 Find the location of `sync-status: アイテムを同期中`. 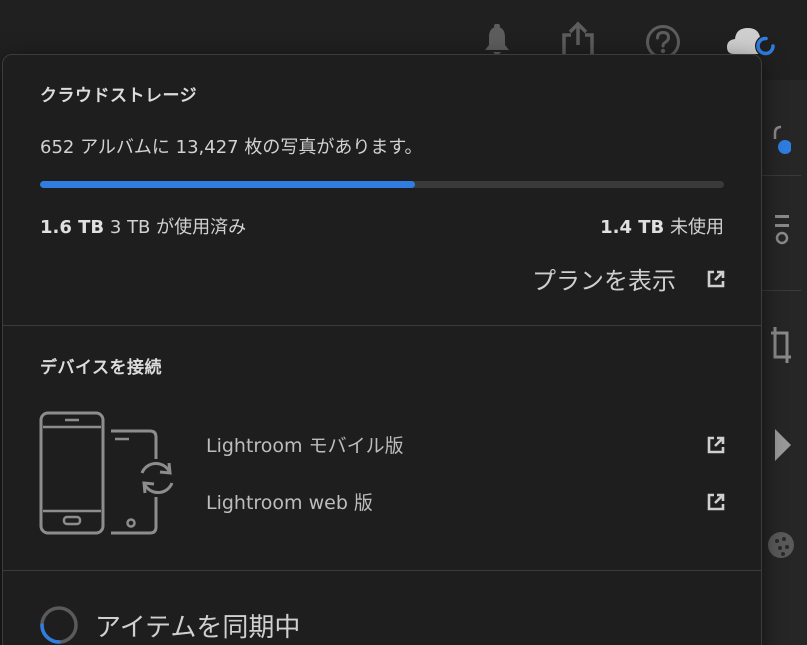

sync-status: アイテムを同期中 is located at coordinates (169, 625).